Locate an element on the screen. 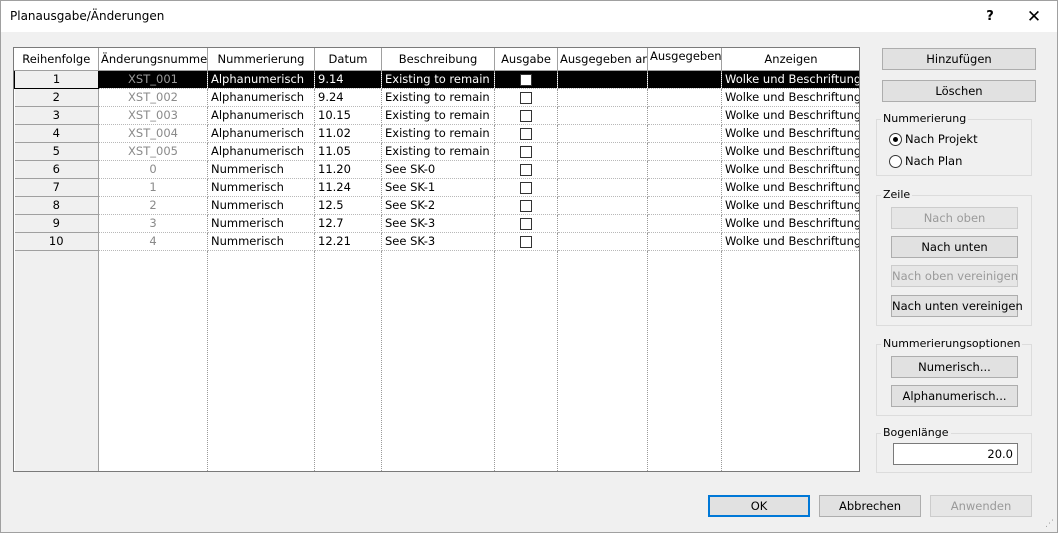 This screenshot has width=1058, height=533. row-header-cell: 6 is located at coordinates (56, 169).